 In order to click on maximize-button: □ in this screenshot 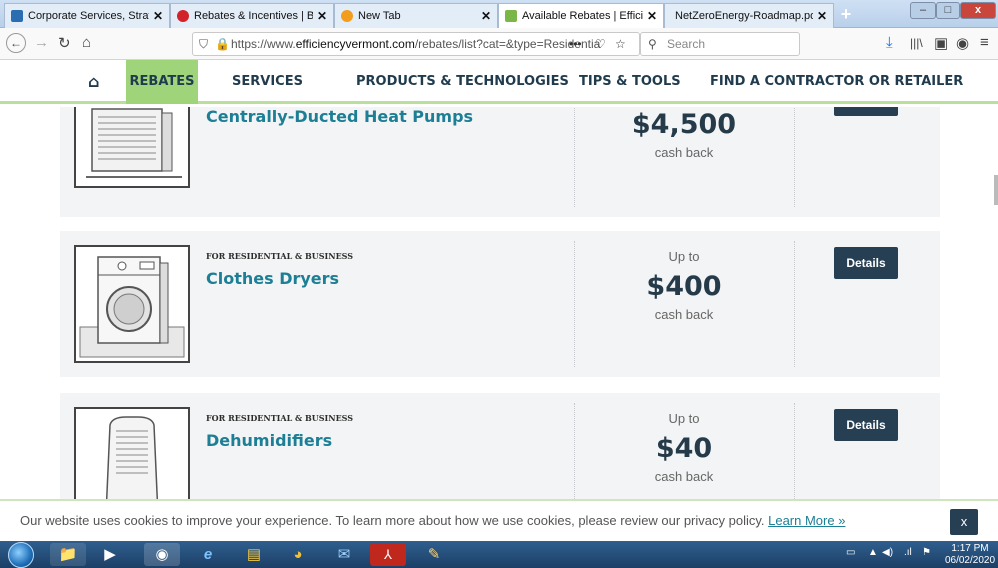, I will do `click(948, 10)`.